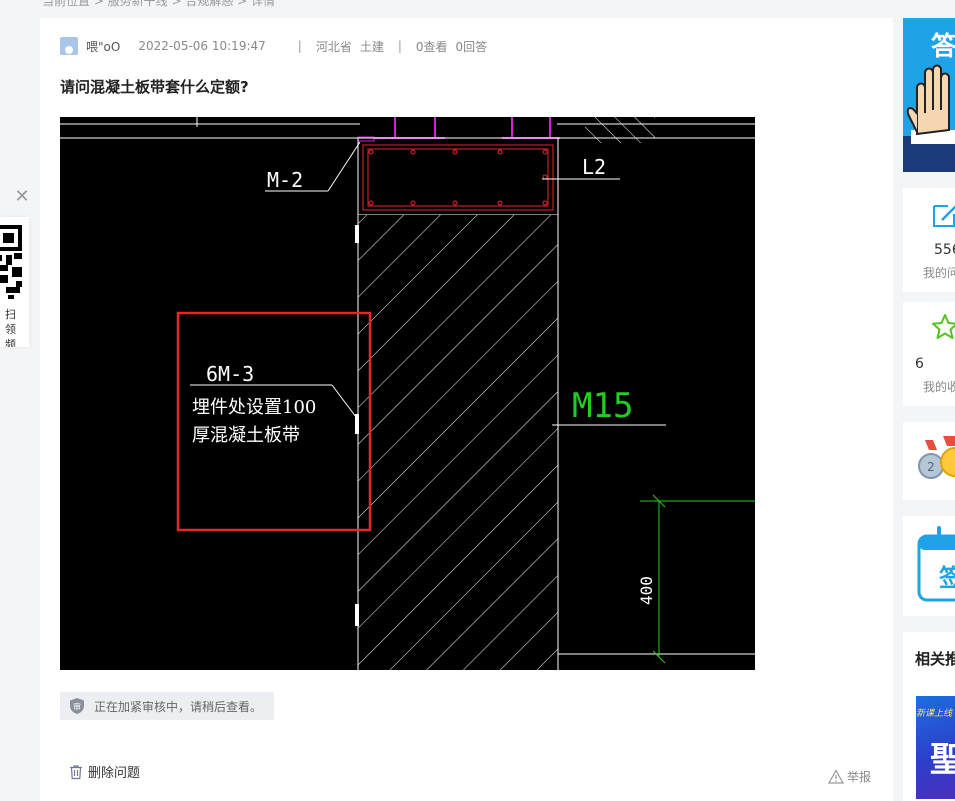 This screenshot has height=801, width=955. Describe the element at coordinates (935, 659) in the screenshot. I see `related-title: 相关推` at that location.